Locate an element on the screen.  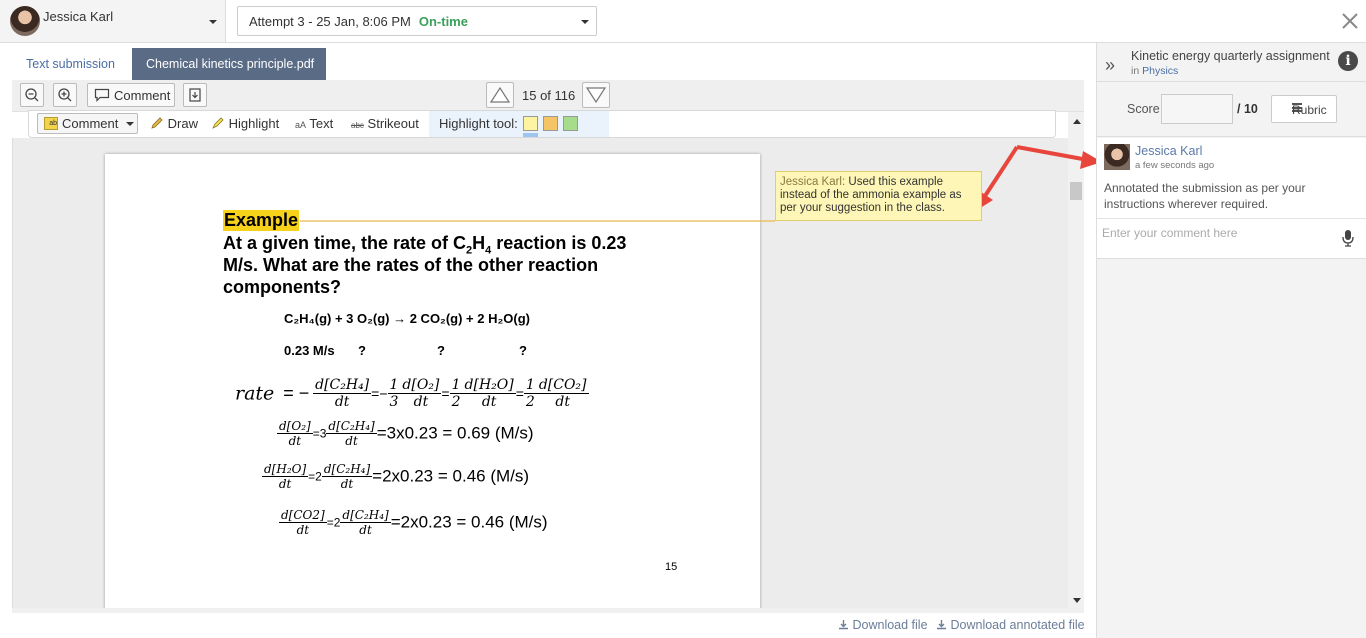
pencil-icon is located at coordinates (157, 123).